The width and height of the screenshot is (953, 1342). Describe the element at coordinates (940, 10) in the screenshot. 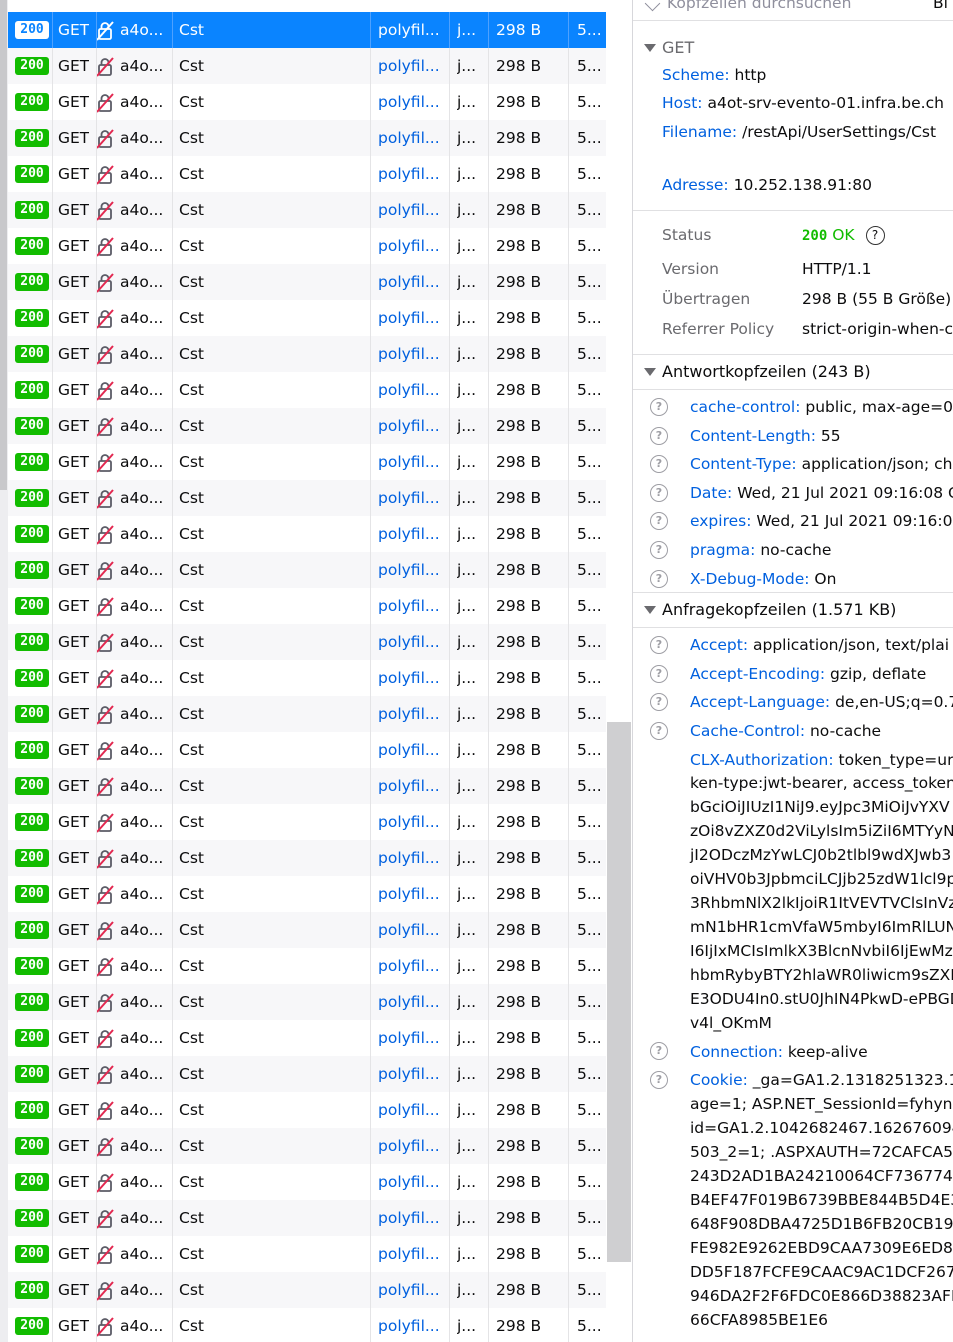

I see `block-button: Bl` at that location.